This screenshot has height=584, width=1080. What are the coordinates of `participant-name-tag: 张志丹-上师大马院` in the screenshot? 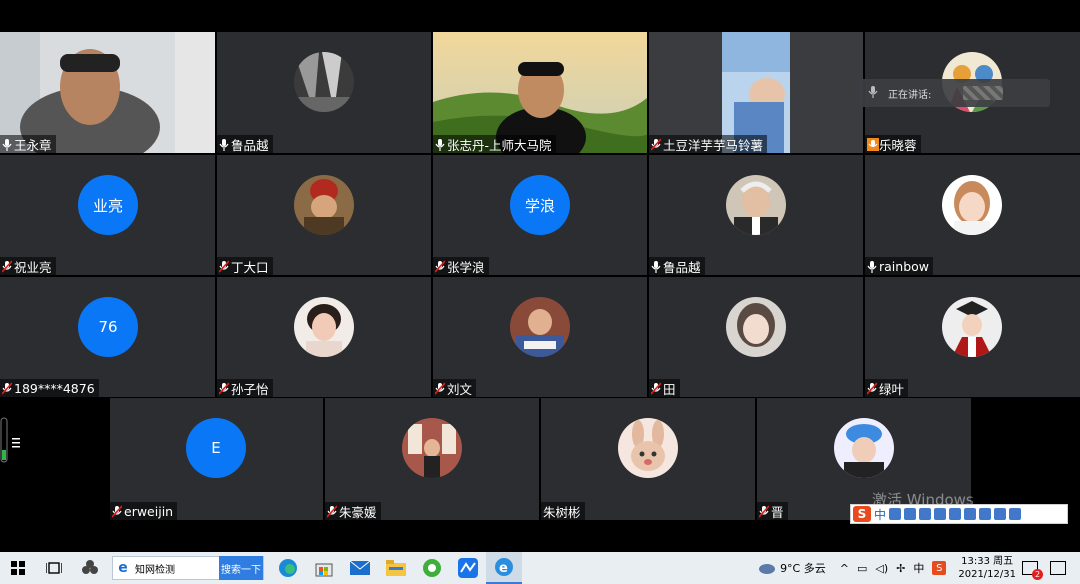 It's located at (494, 144).